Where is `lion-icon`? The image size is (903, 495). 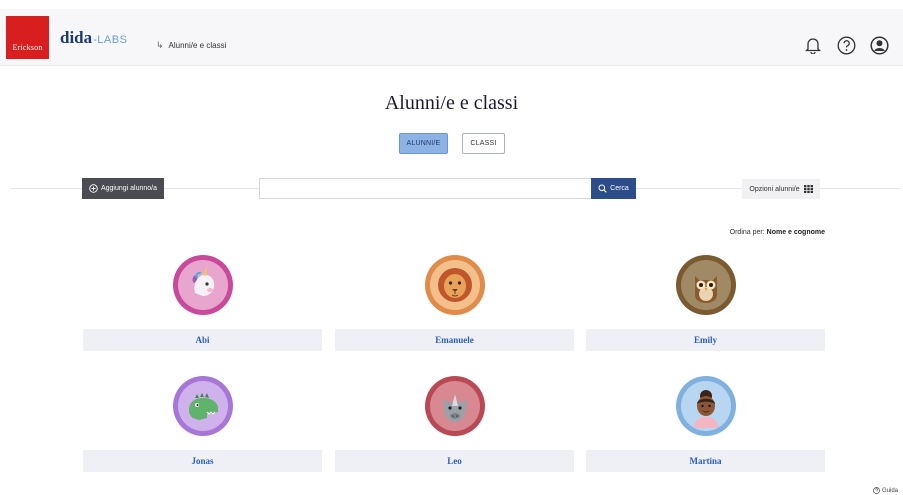
lion-icon is located at coordinates (455, 285).